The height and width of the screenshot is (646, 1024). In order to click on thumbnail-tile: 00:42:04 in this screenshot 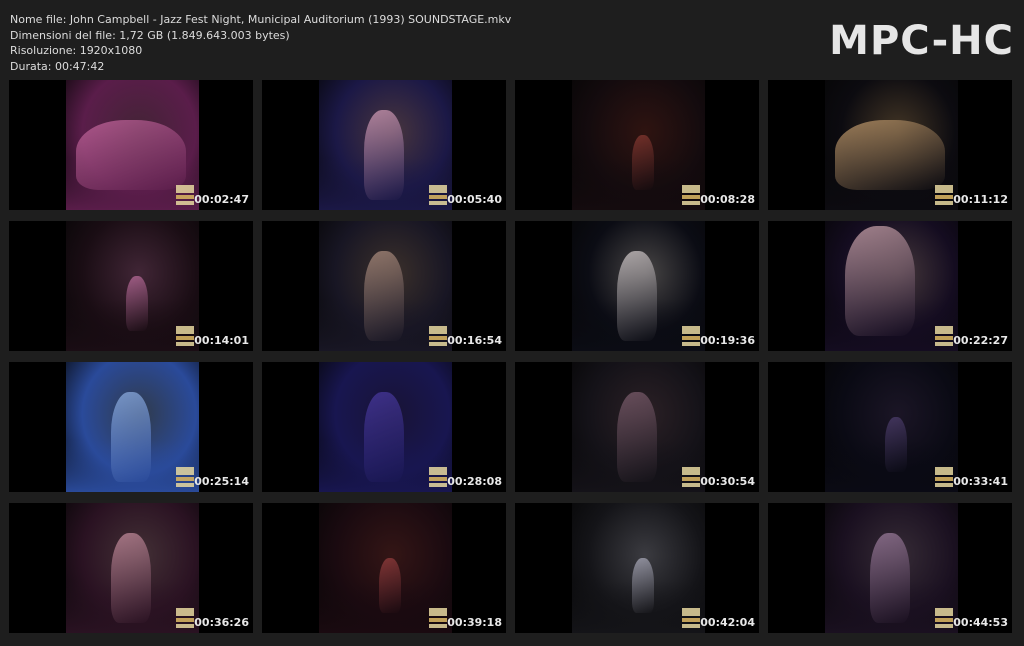, I will do `click(637, 568)`.